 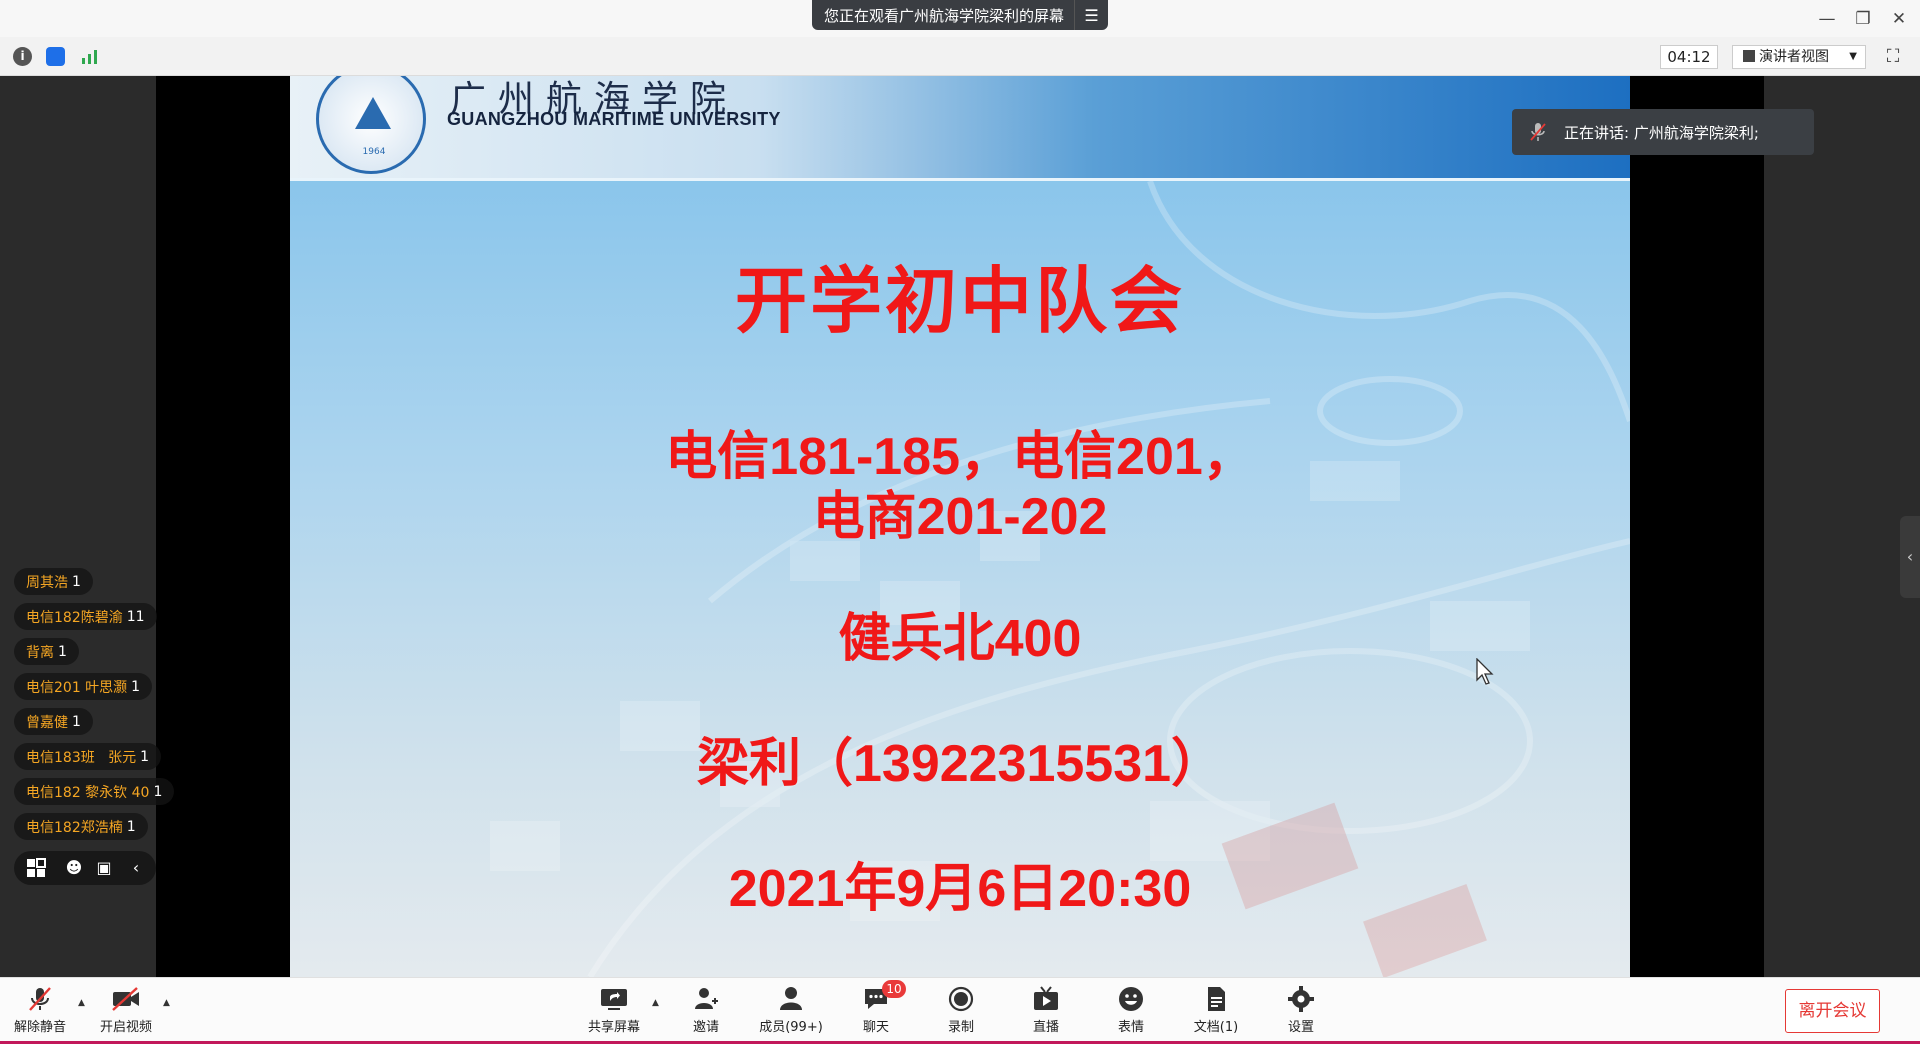 What do you see at coordinates (960, 1027) in the screenshot?
I see `record-label: 录制` at bounding box center [960, 1027].